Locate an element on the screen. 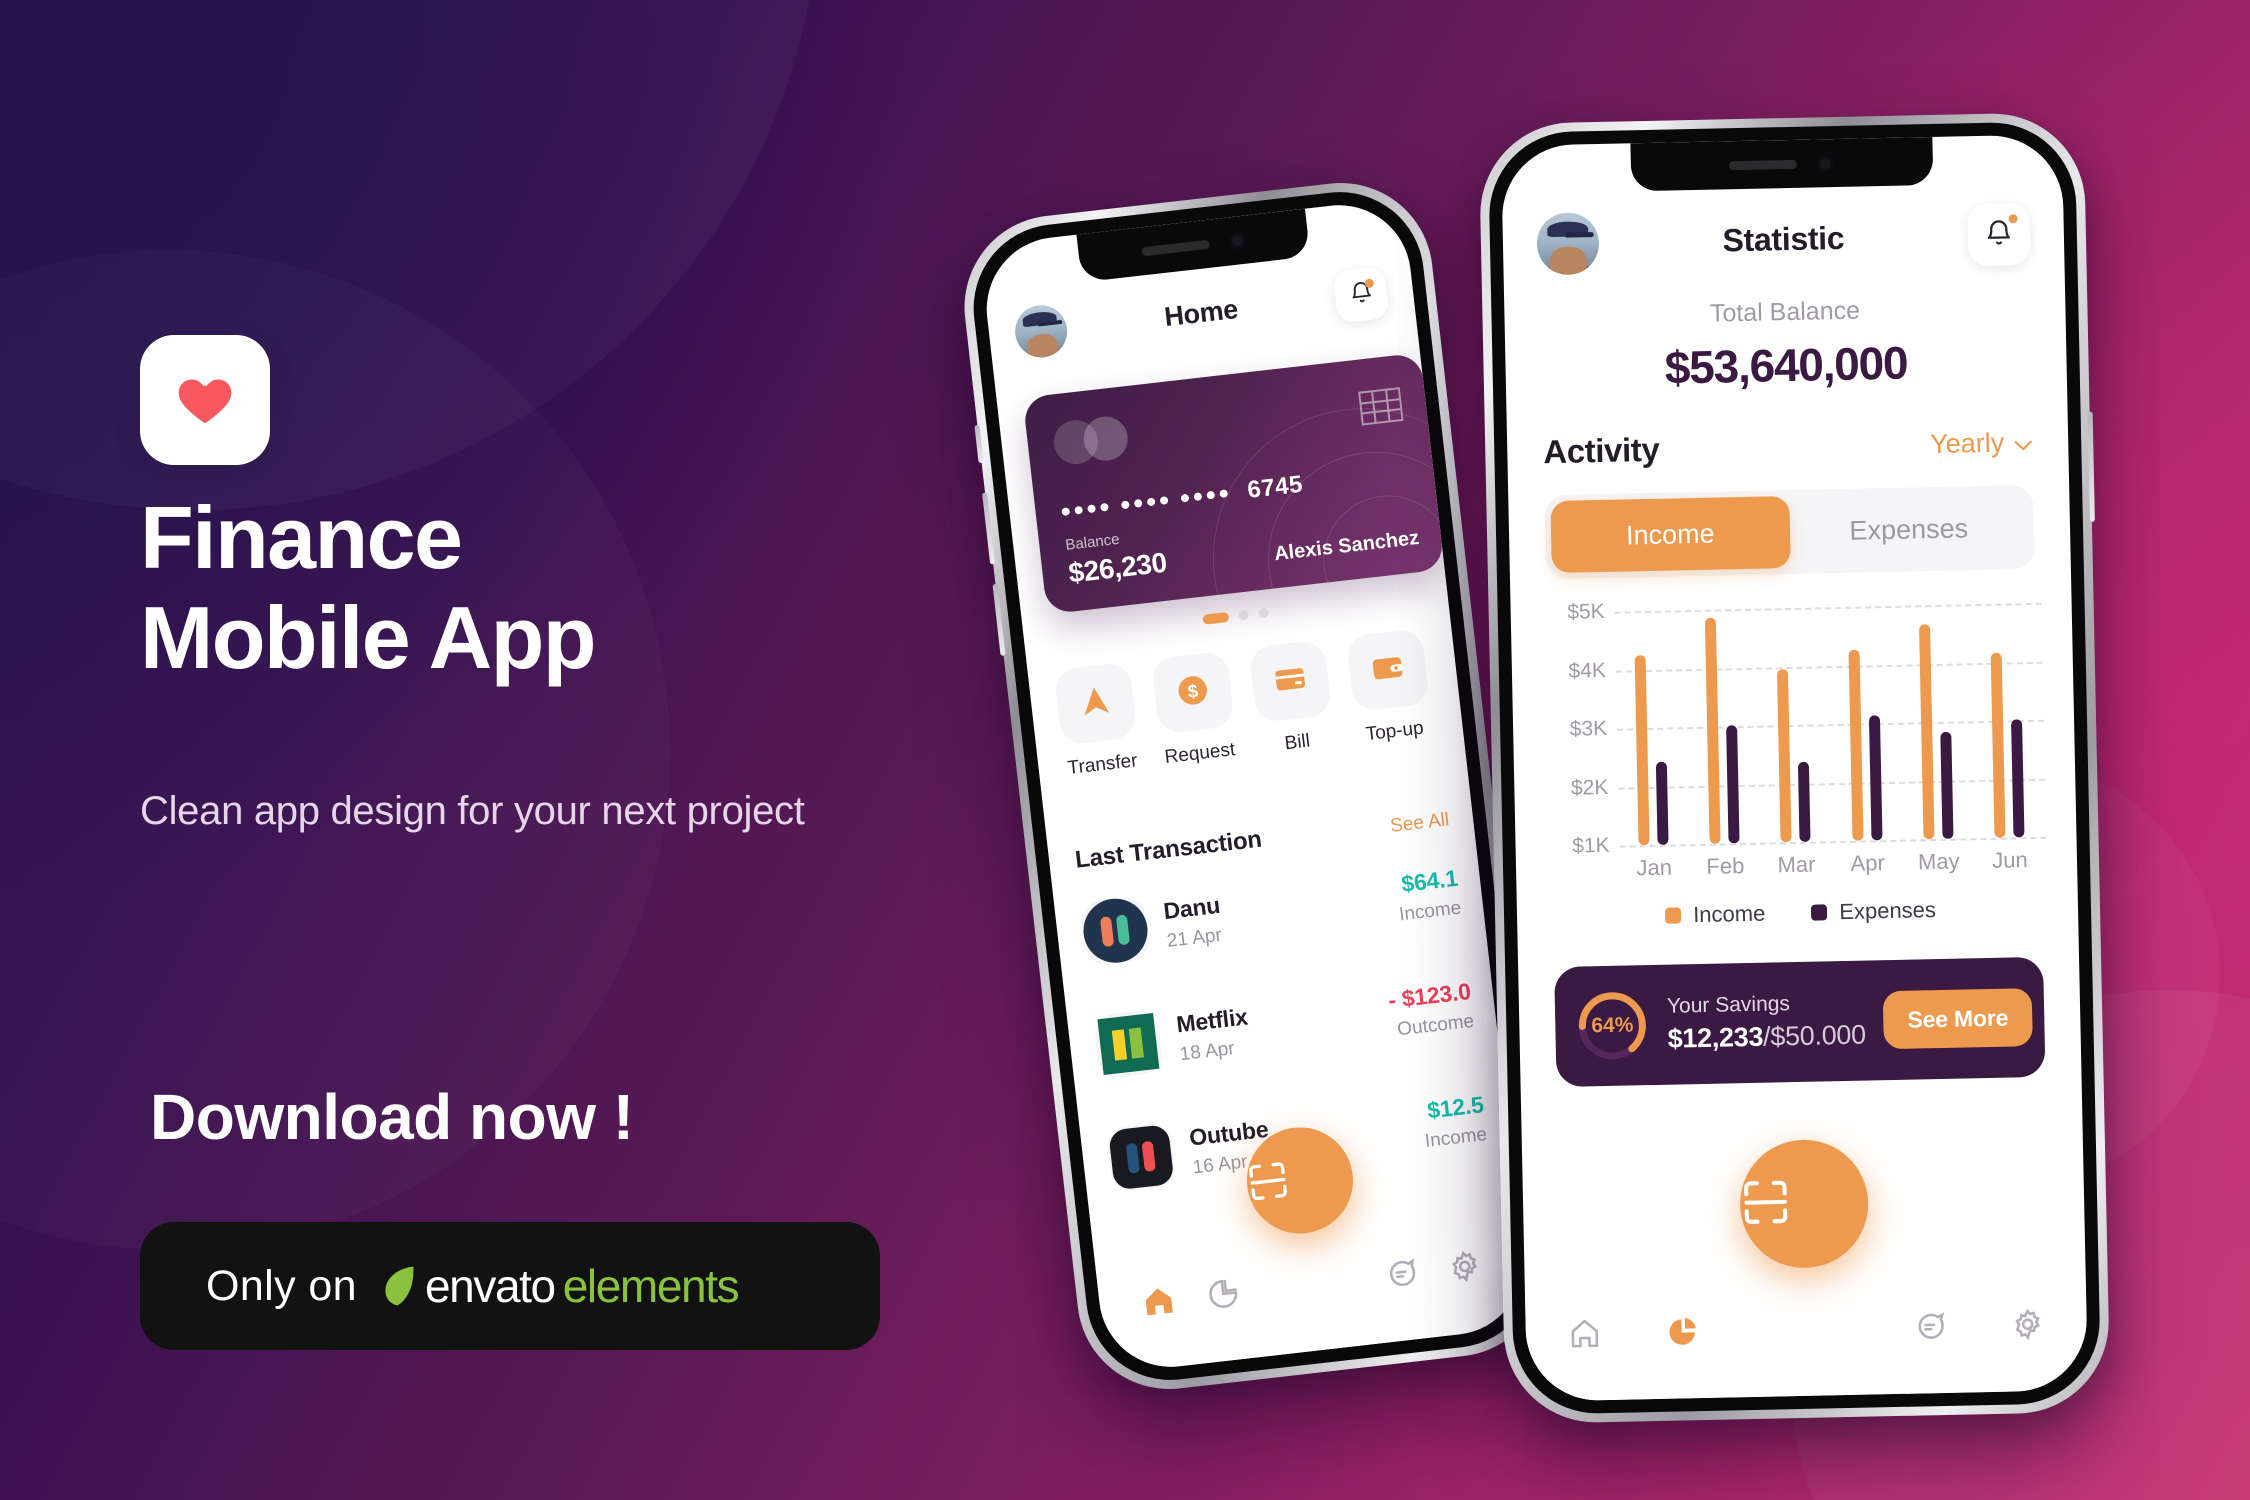 Image resolution: width=2250 pixels, height=1500 pixels. period-value: Yearly is located at coordinates (1967, 443).